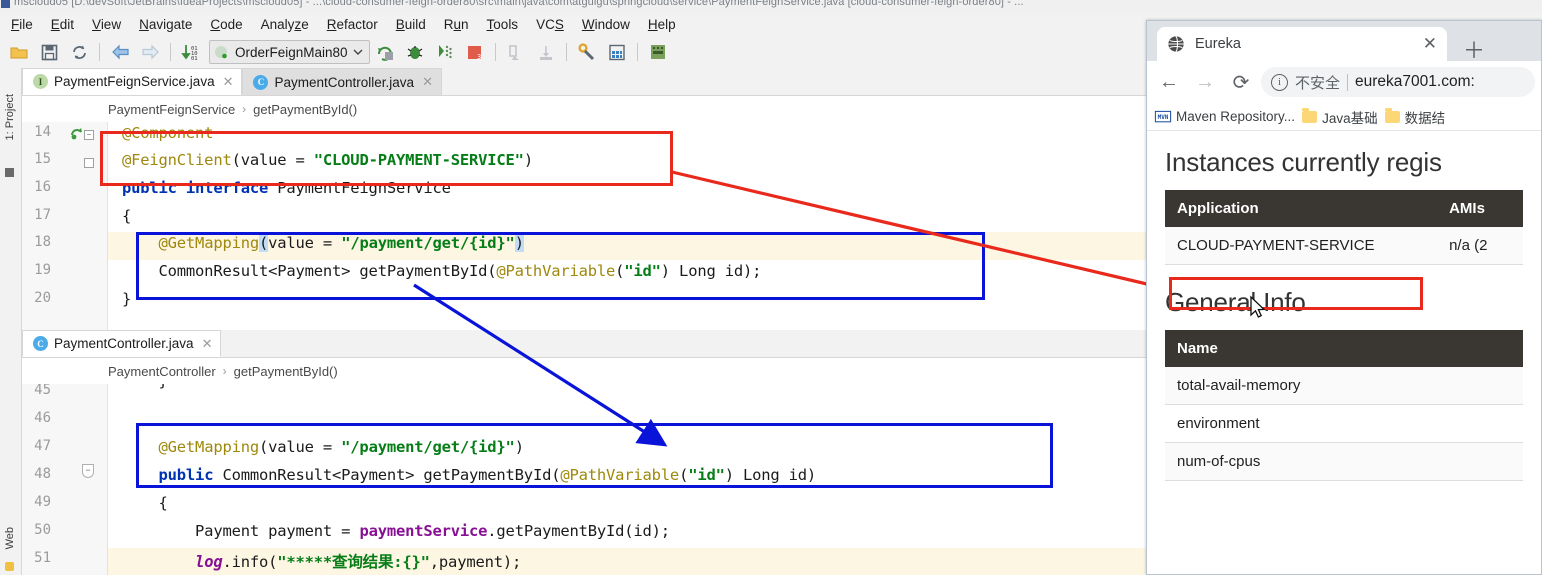 This screenshot has height=575, width=1542. I want to click on menu-item-run: Run, so click(456, 24).